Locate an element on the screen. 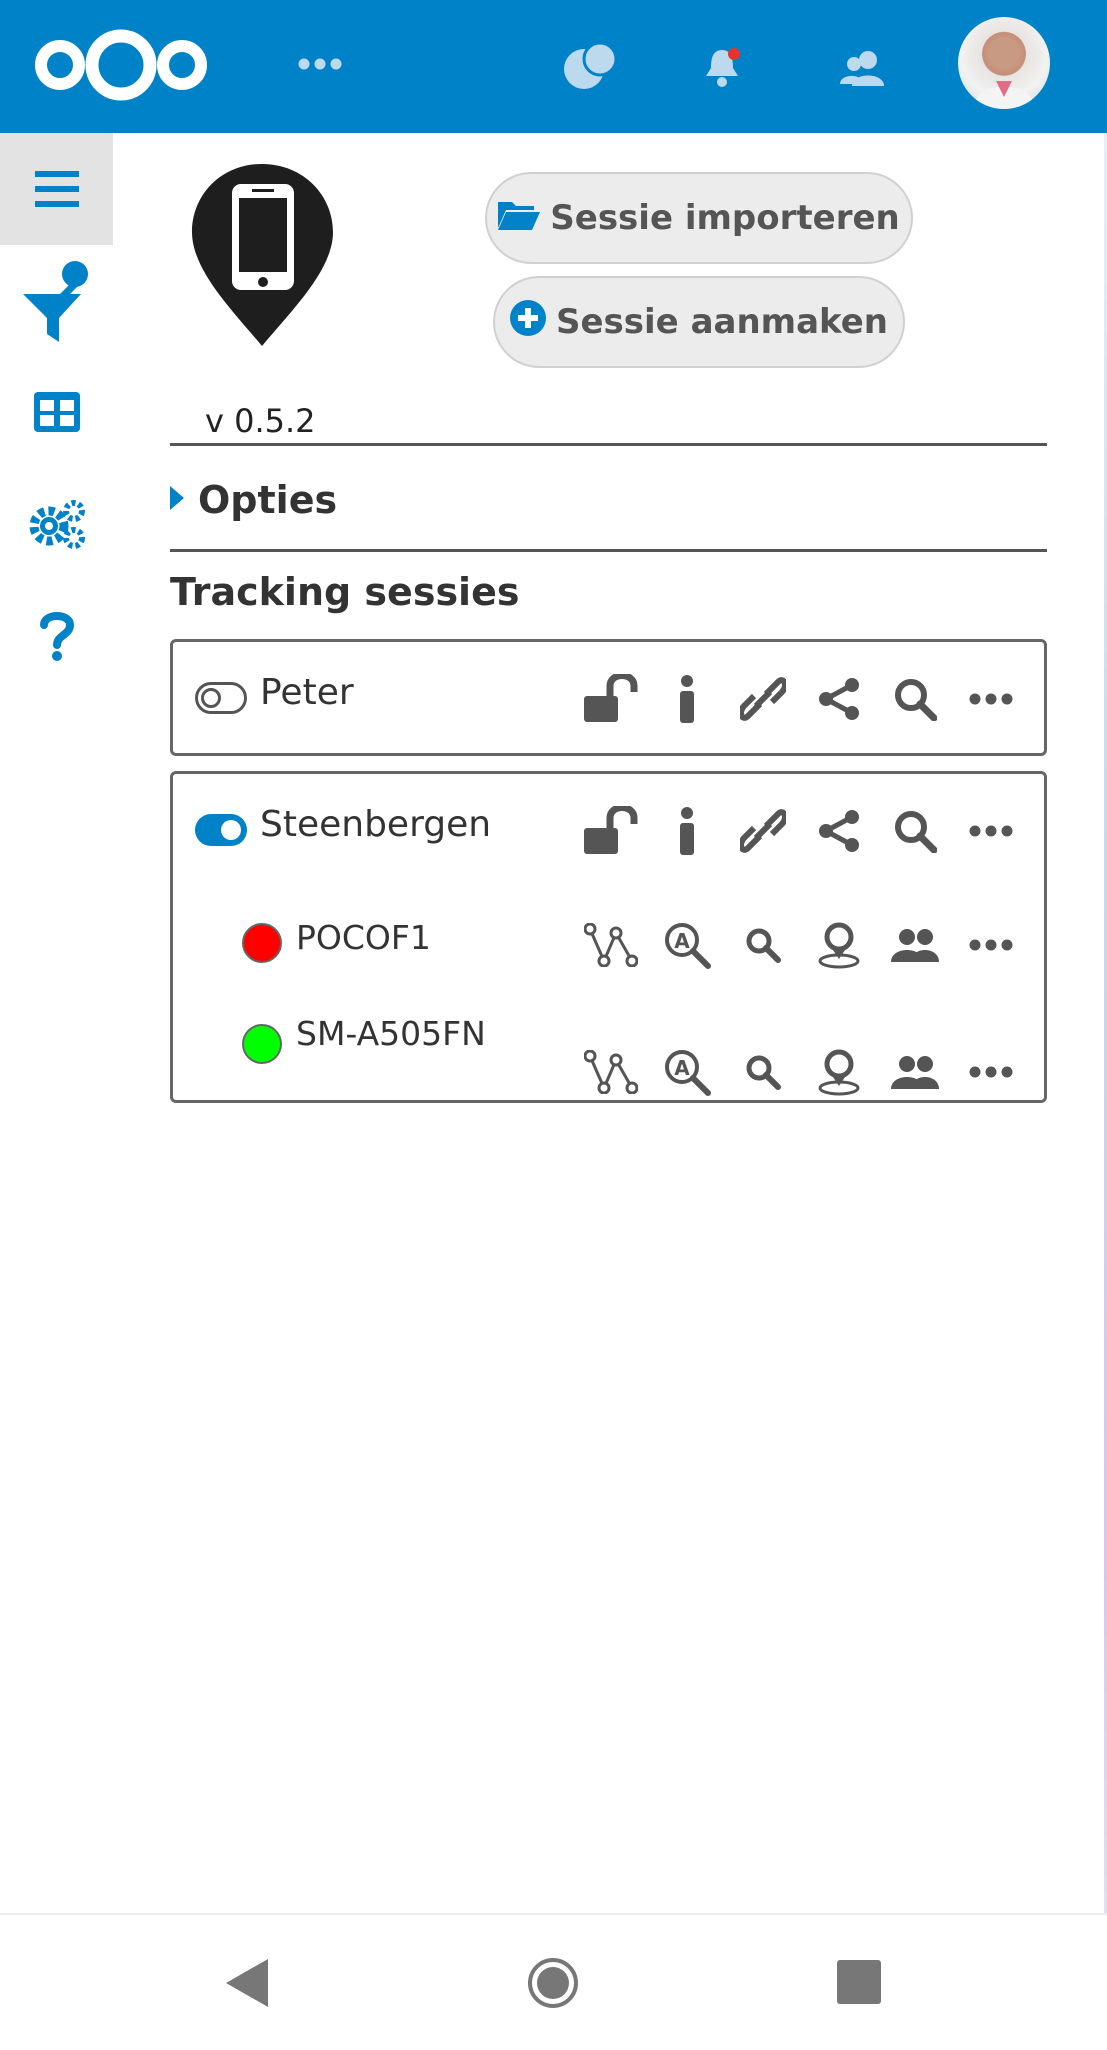  system-nav-bar is located at coordinates (553, 1981).